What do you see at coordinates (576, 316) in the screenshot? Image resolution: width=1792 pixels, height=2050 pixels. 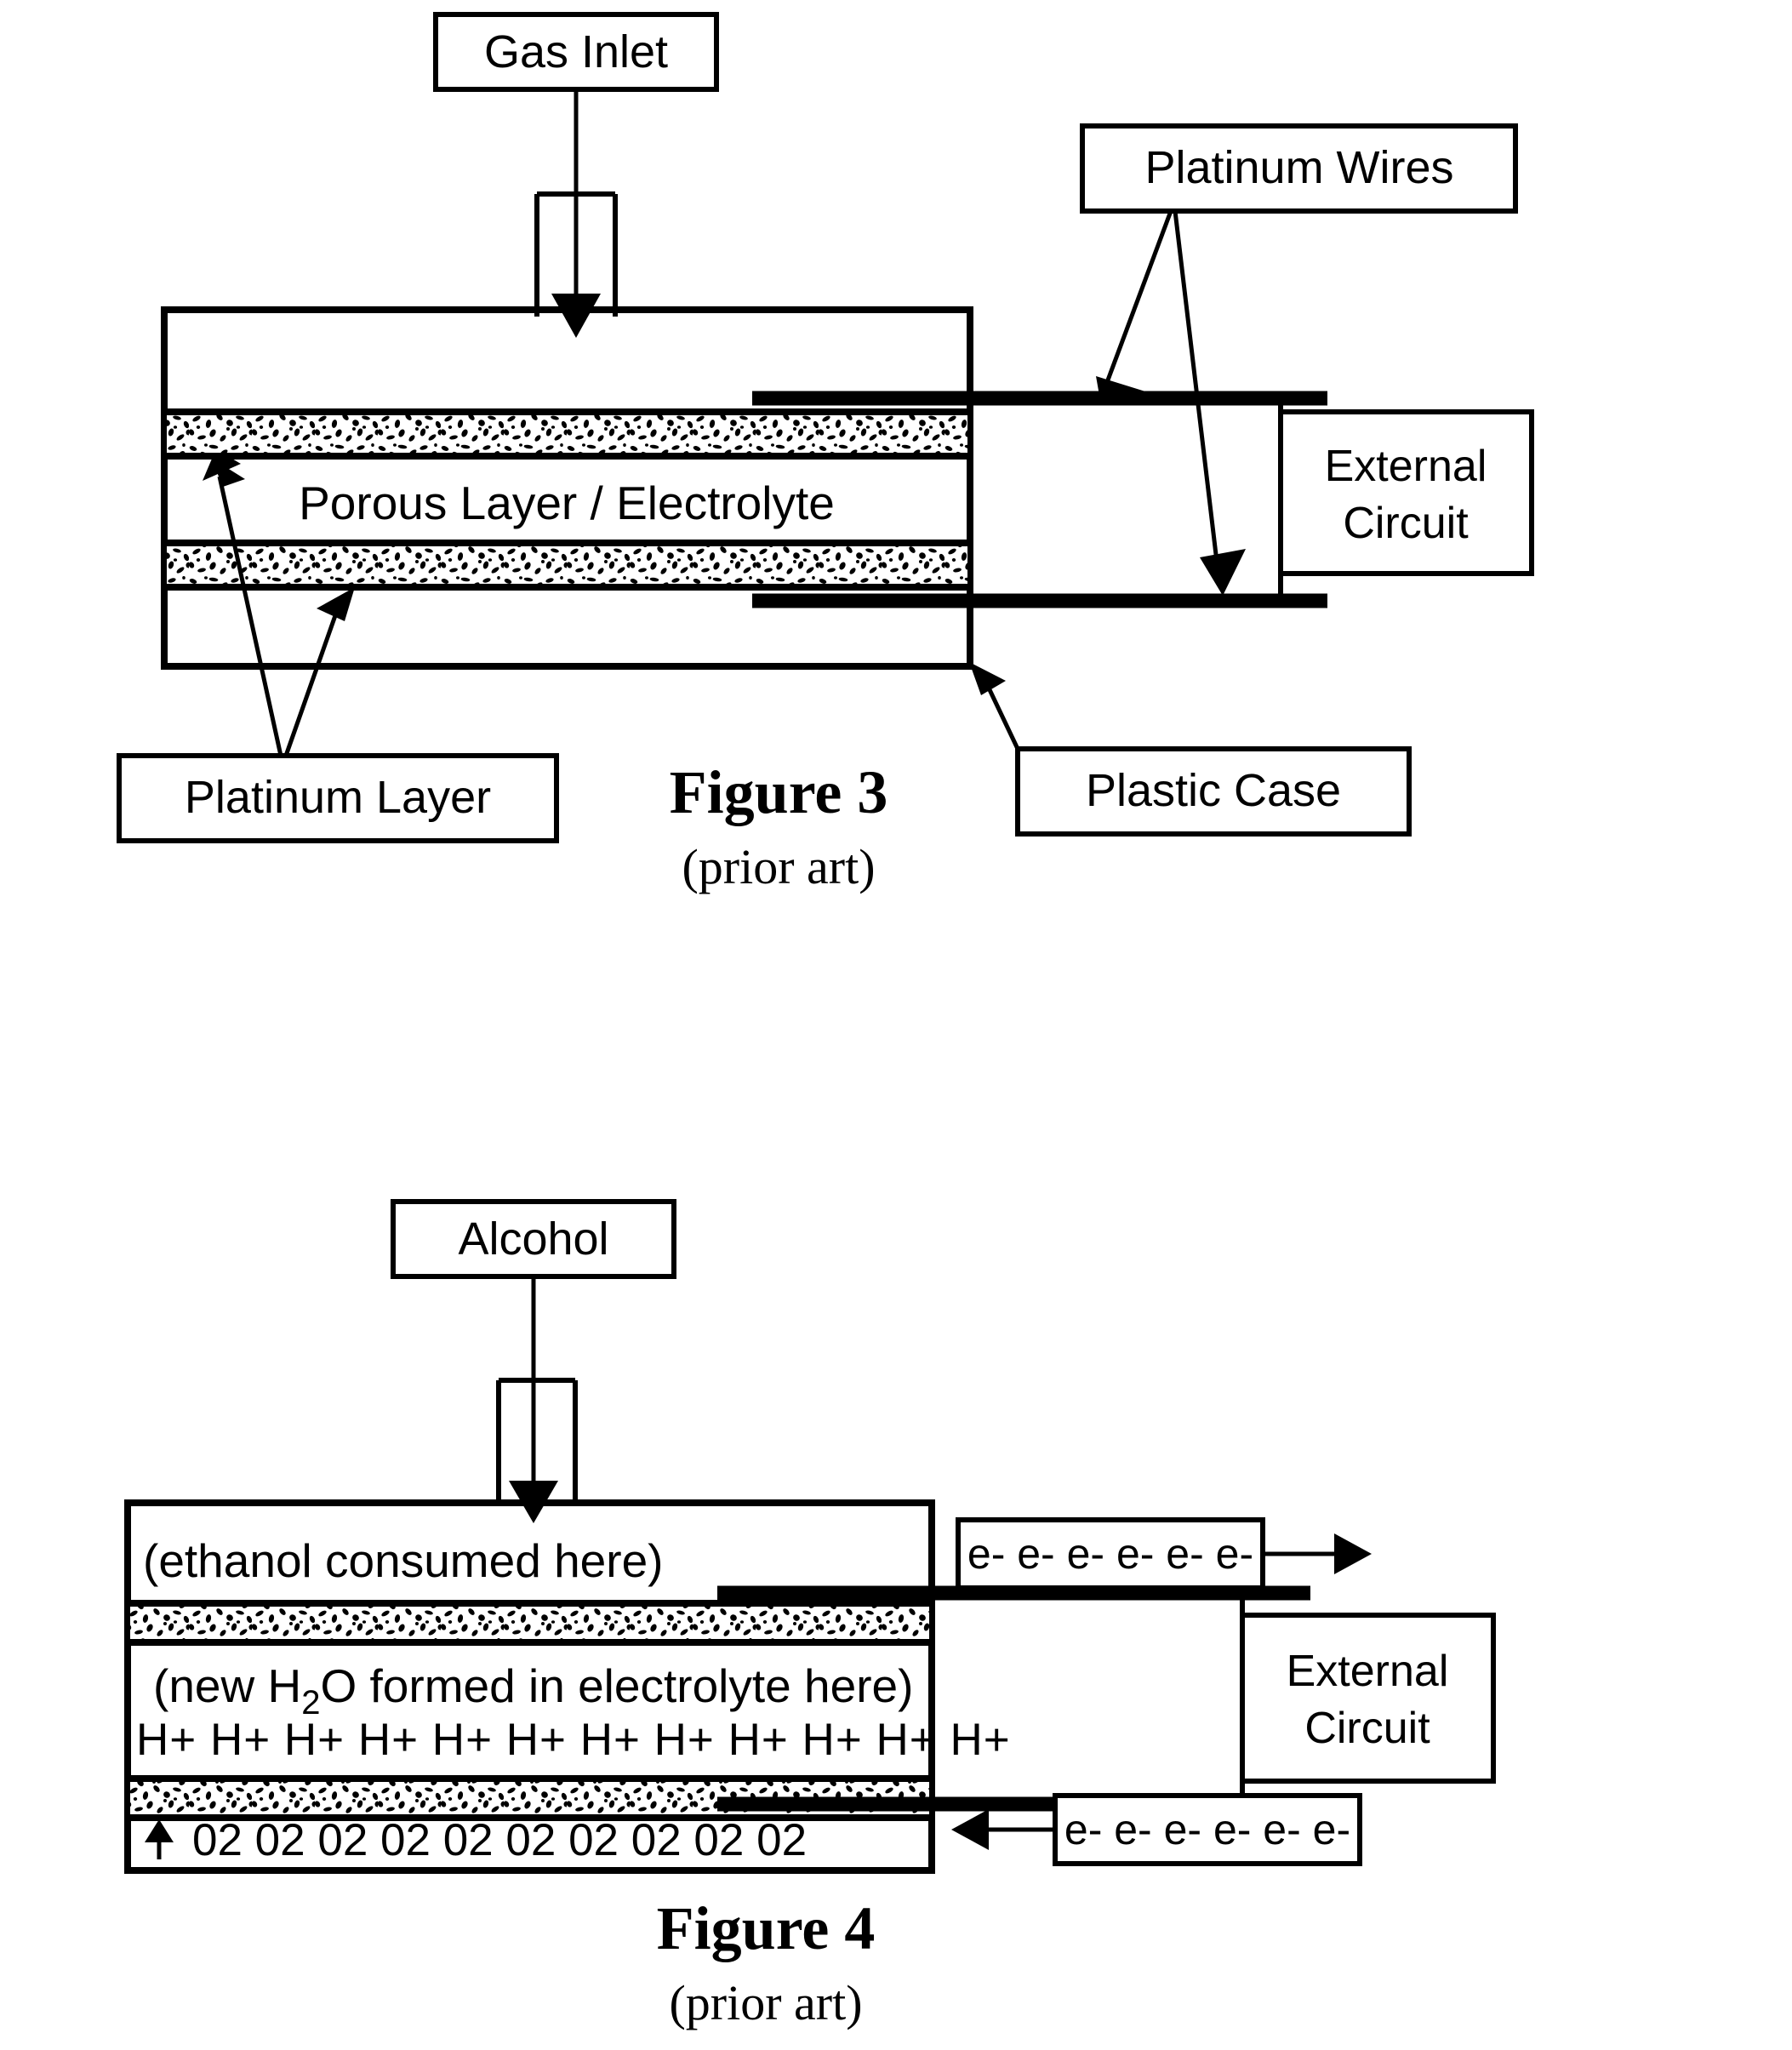 I see `down-arrow-icon` at bounding box center [576, 316].